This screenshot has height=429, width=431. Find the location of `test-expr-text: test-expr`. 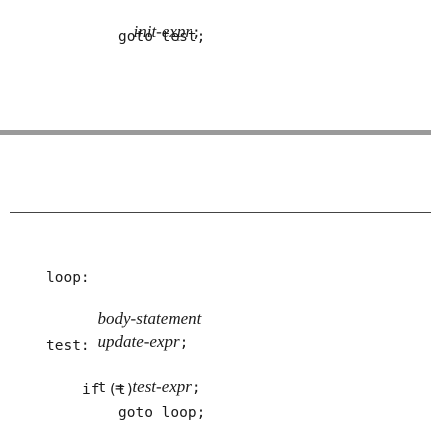

test-expr-text: test-expr is located at coordinates (162, 386).